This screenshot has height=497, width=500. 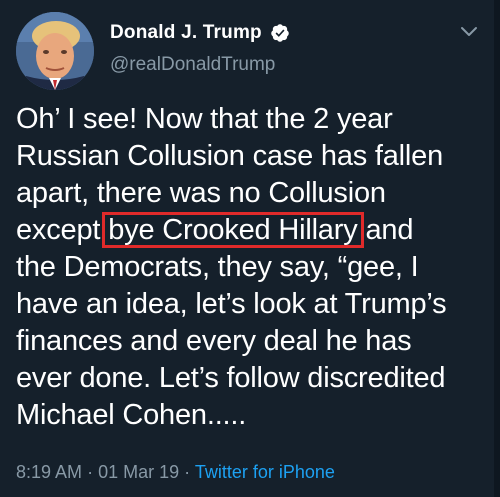 I want to click on tweet-line-highlighted: except bye Crooked Hillary and, so click(x=253, y=230).